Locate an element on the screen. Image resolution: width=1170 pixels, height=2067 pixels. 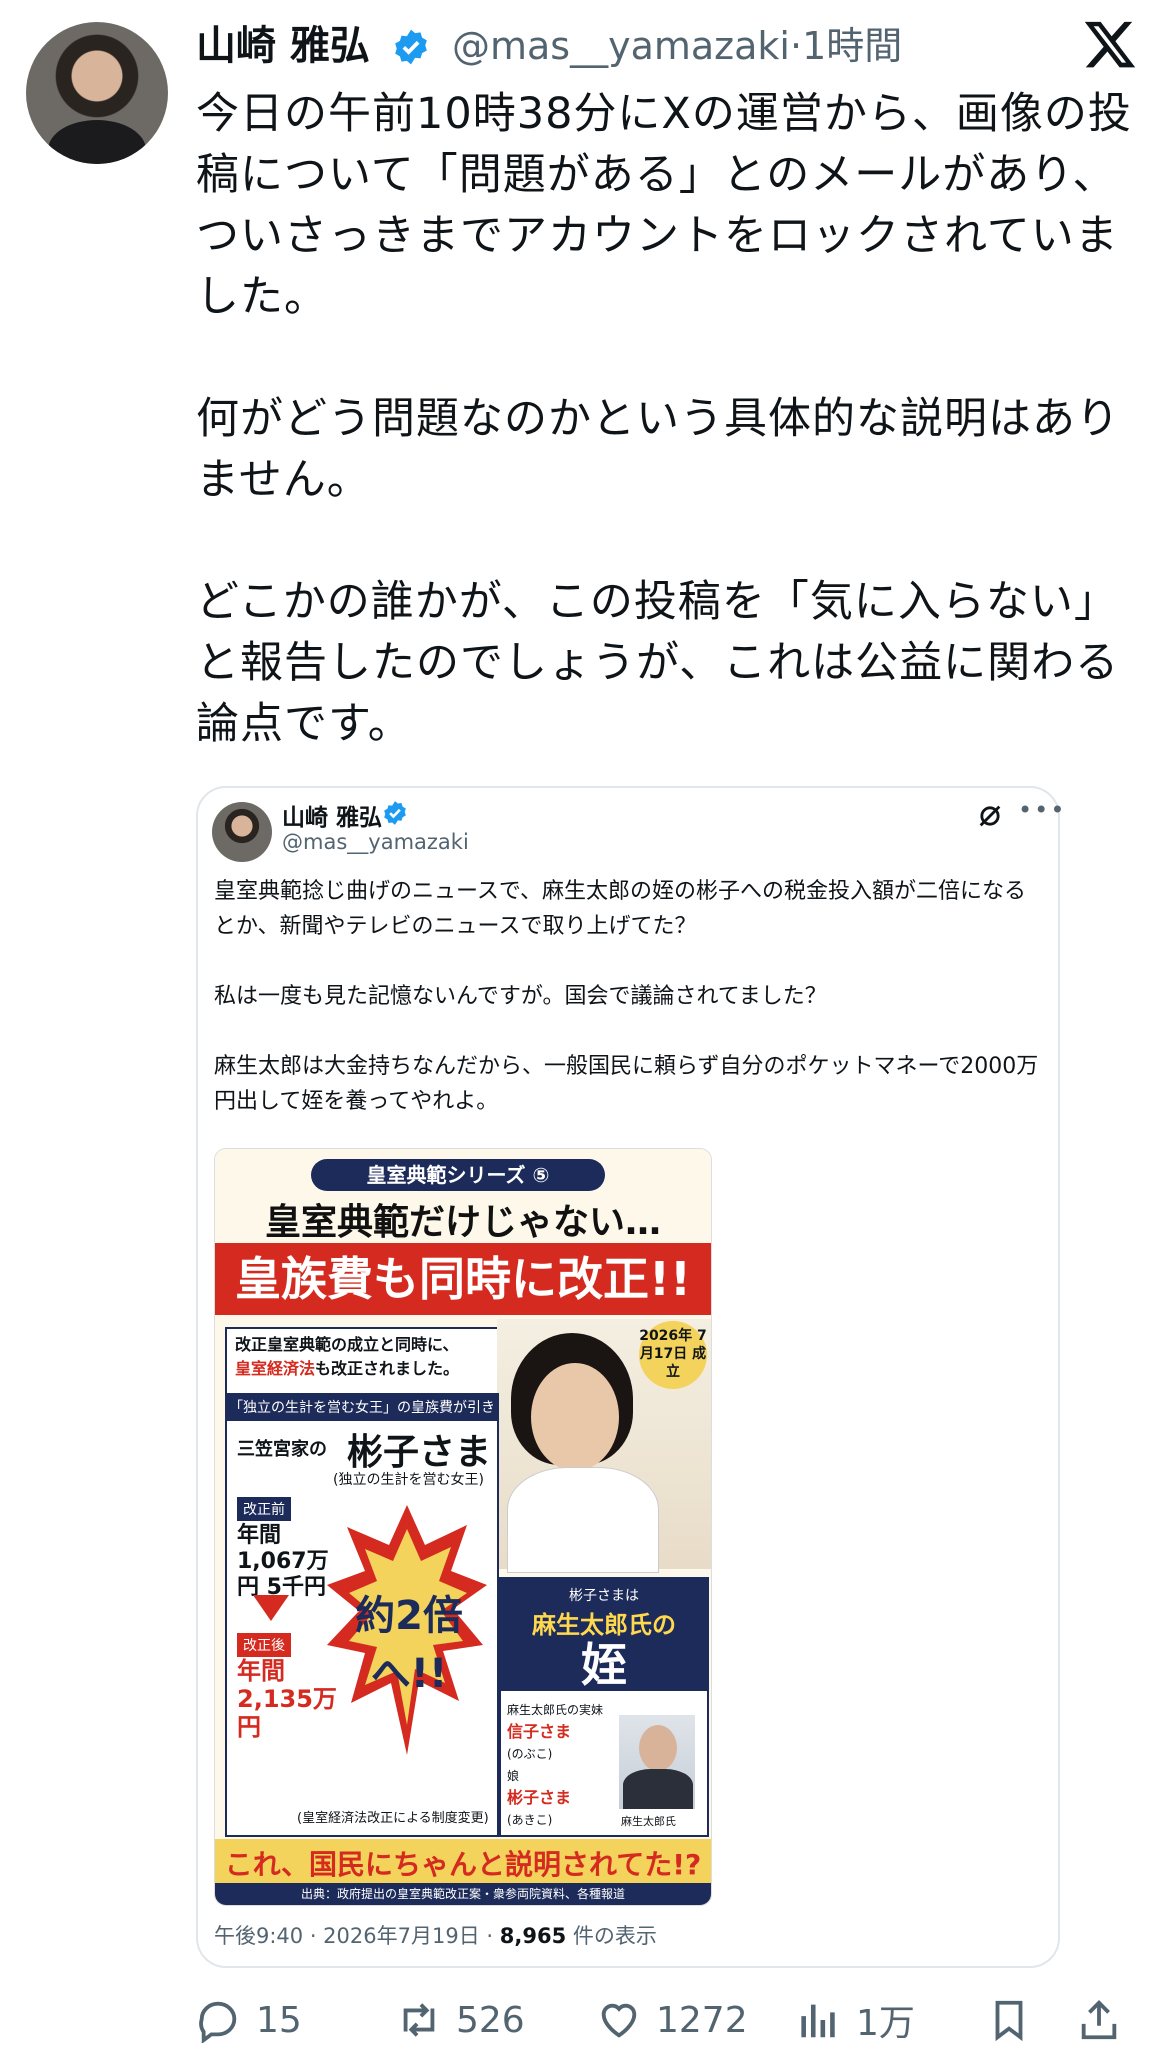
poster-date-badge: 2026年 7月17日 成立 is located at coordinates (673, 1355).